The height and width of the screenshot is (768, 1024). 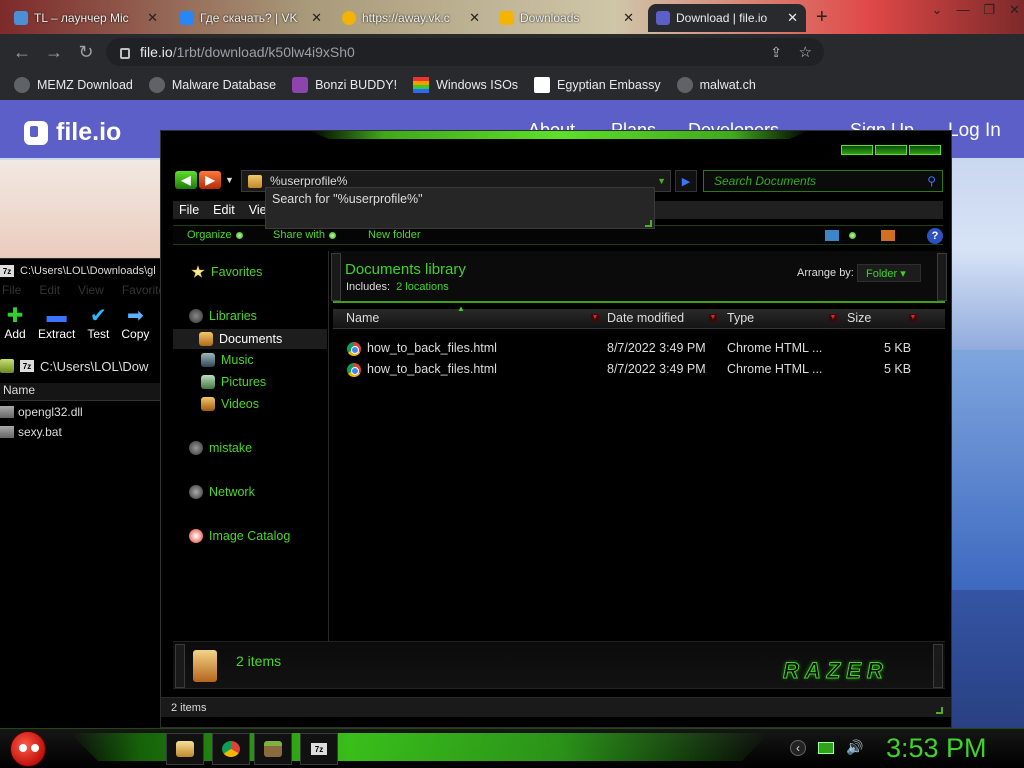 What do you see at coordinates (86, 52) in the screenshot?
I see `reload-button: ↻` at bounding box center [86, 52].